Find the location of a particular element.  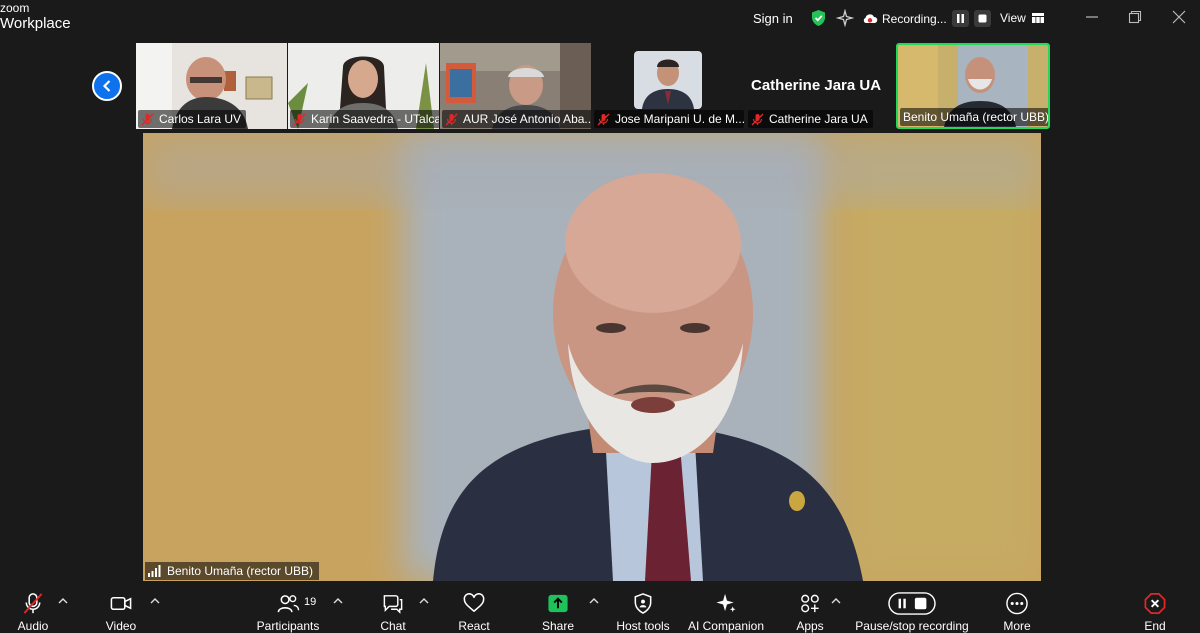

ai-companion-label: AI Companion is located at coordinates (726, 626).